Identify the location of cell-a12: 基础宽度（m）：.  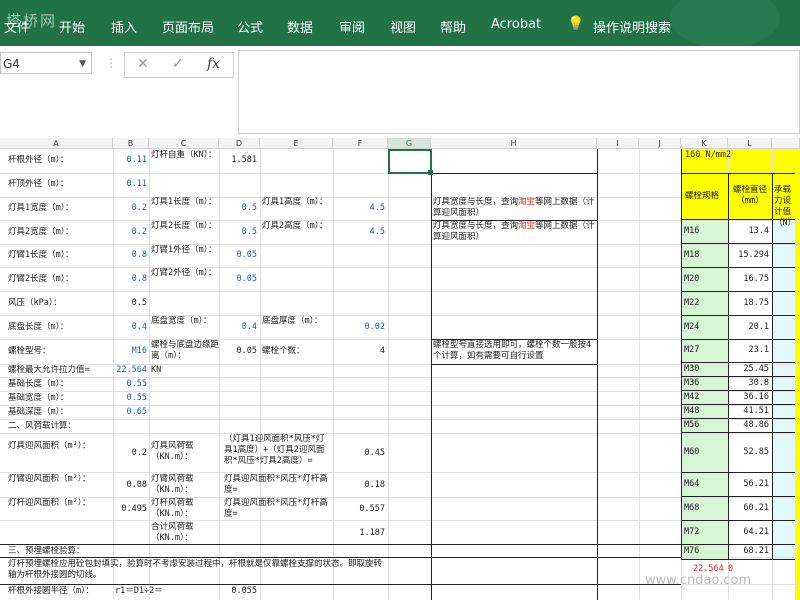
(38, 398).